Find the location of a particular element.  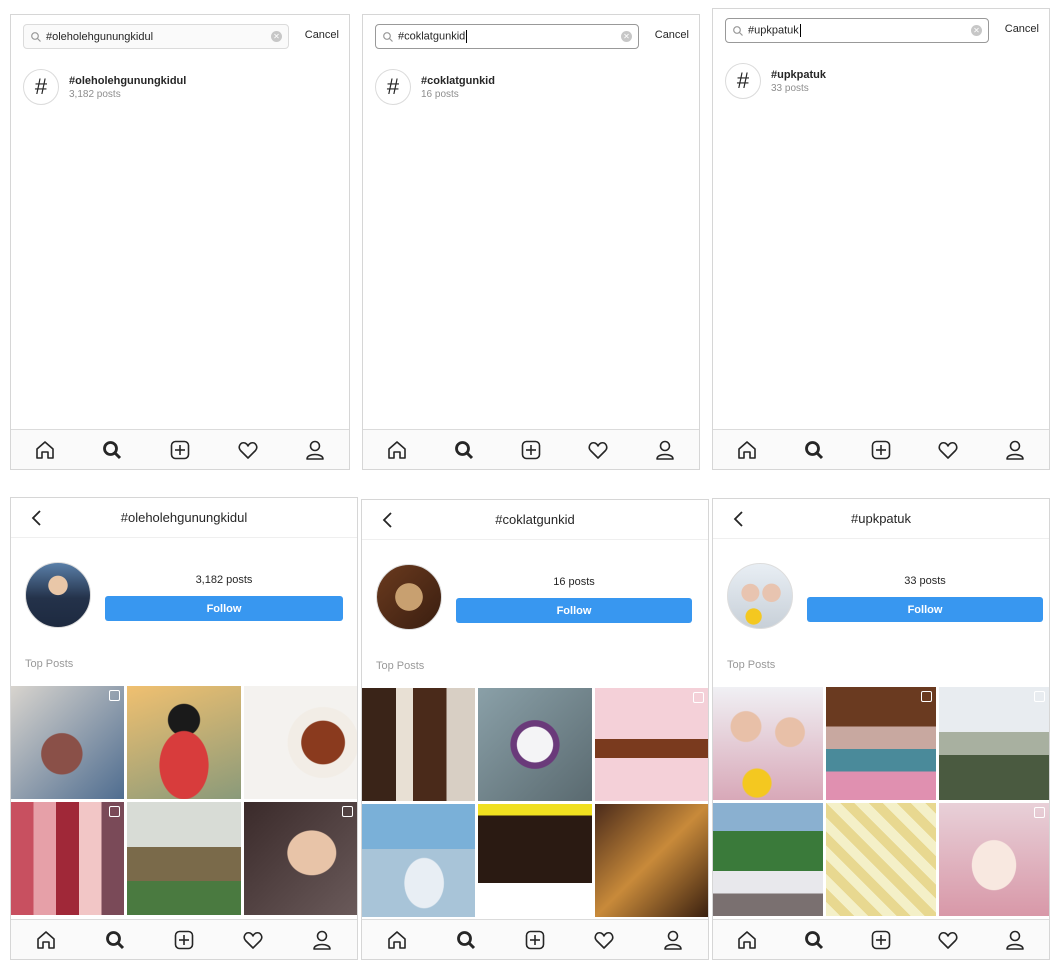

hashtag-result: # #coklatgunkid 16 posts is located at coordinates (435, 87).